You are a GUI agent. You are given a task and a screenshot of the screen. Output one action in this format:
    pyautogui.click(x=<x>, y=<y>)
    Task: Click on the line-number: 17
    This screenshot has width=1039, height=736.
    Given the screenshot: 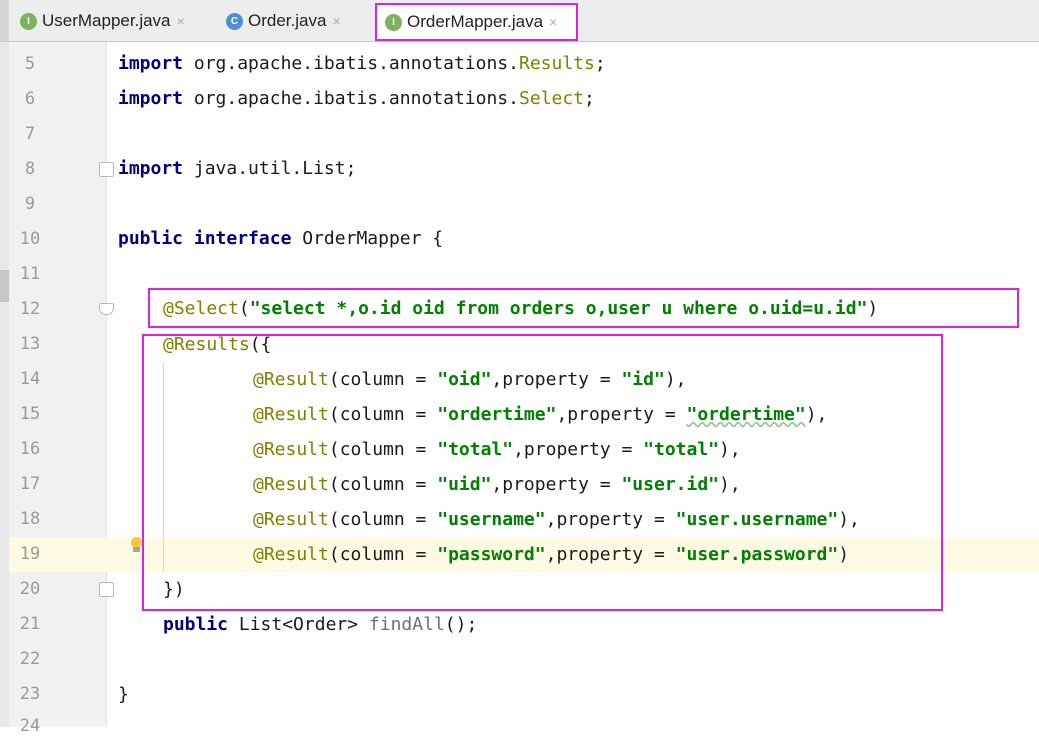 What is the action you would take?
    pyautogui.click(x=30, y=484)
    